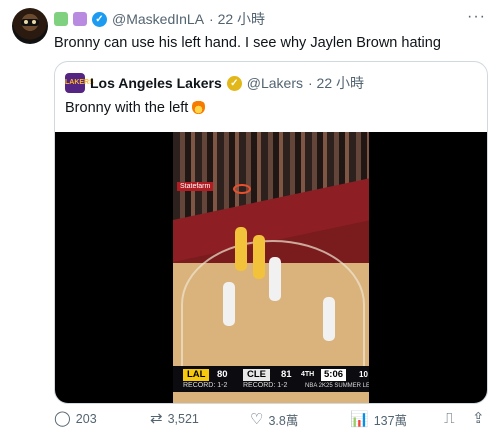  I want to click on share-button: ⇪, so click(478, 419).